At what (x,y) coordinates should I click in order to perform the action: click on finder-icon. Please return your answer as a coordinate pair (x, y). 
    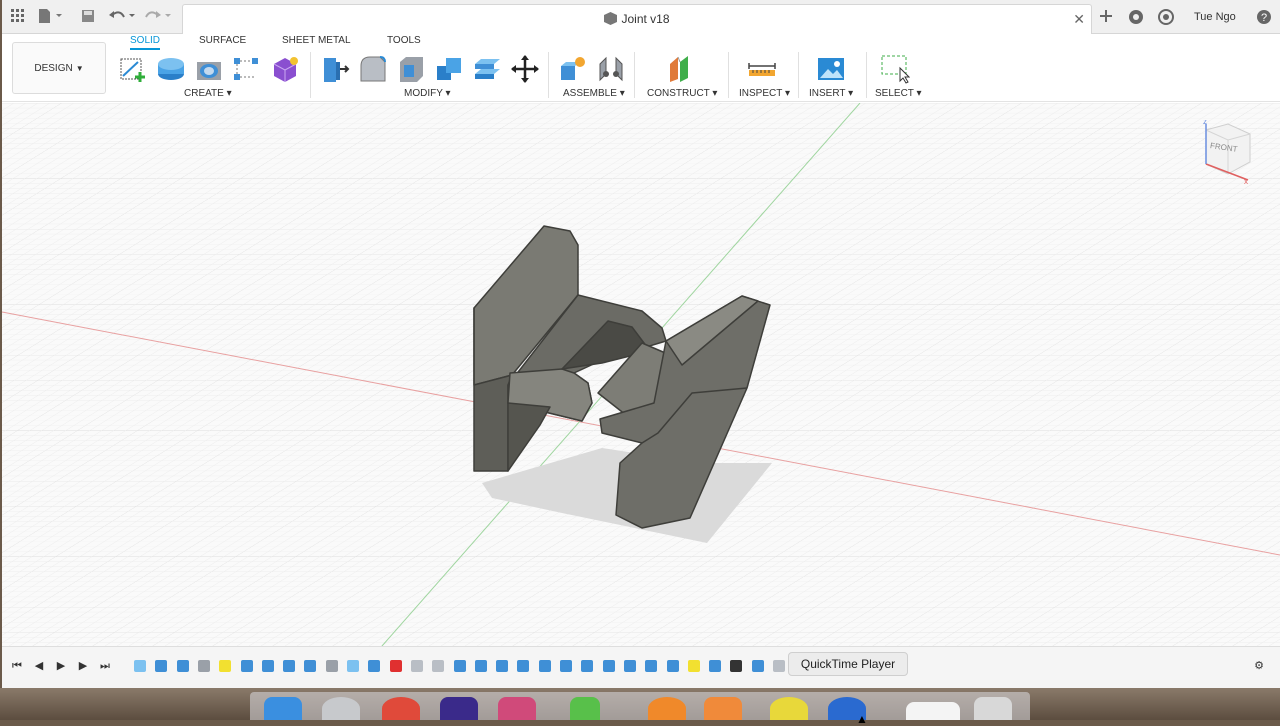
    Looking at the image, I should click on (283, 708).